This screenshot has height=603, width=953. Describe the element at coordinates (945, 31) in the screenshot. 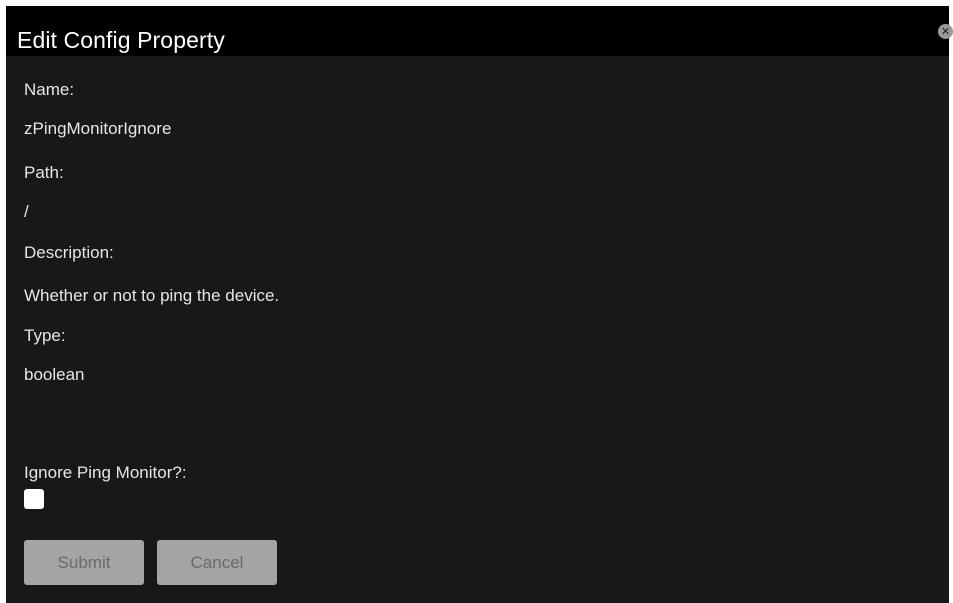

I see `close-icon: ✕` at that location.